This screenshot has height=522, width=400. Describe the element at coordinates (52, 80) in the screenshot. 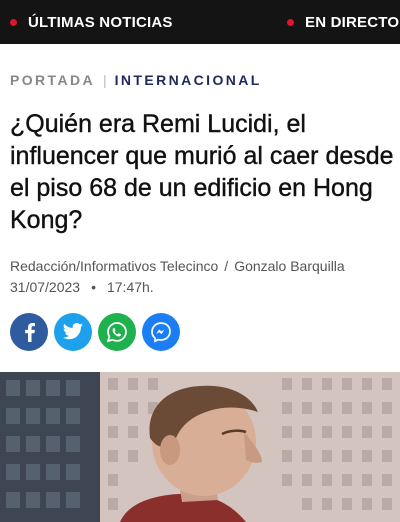

I see `breadcrumb-home: PORTADA` at that location.